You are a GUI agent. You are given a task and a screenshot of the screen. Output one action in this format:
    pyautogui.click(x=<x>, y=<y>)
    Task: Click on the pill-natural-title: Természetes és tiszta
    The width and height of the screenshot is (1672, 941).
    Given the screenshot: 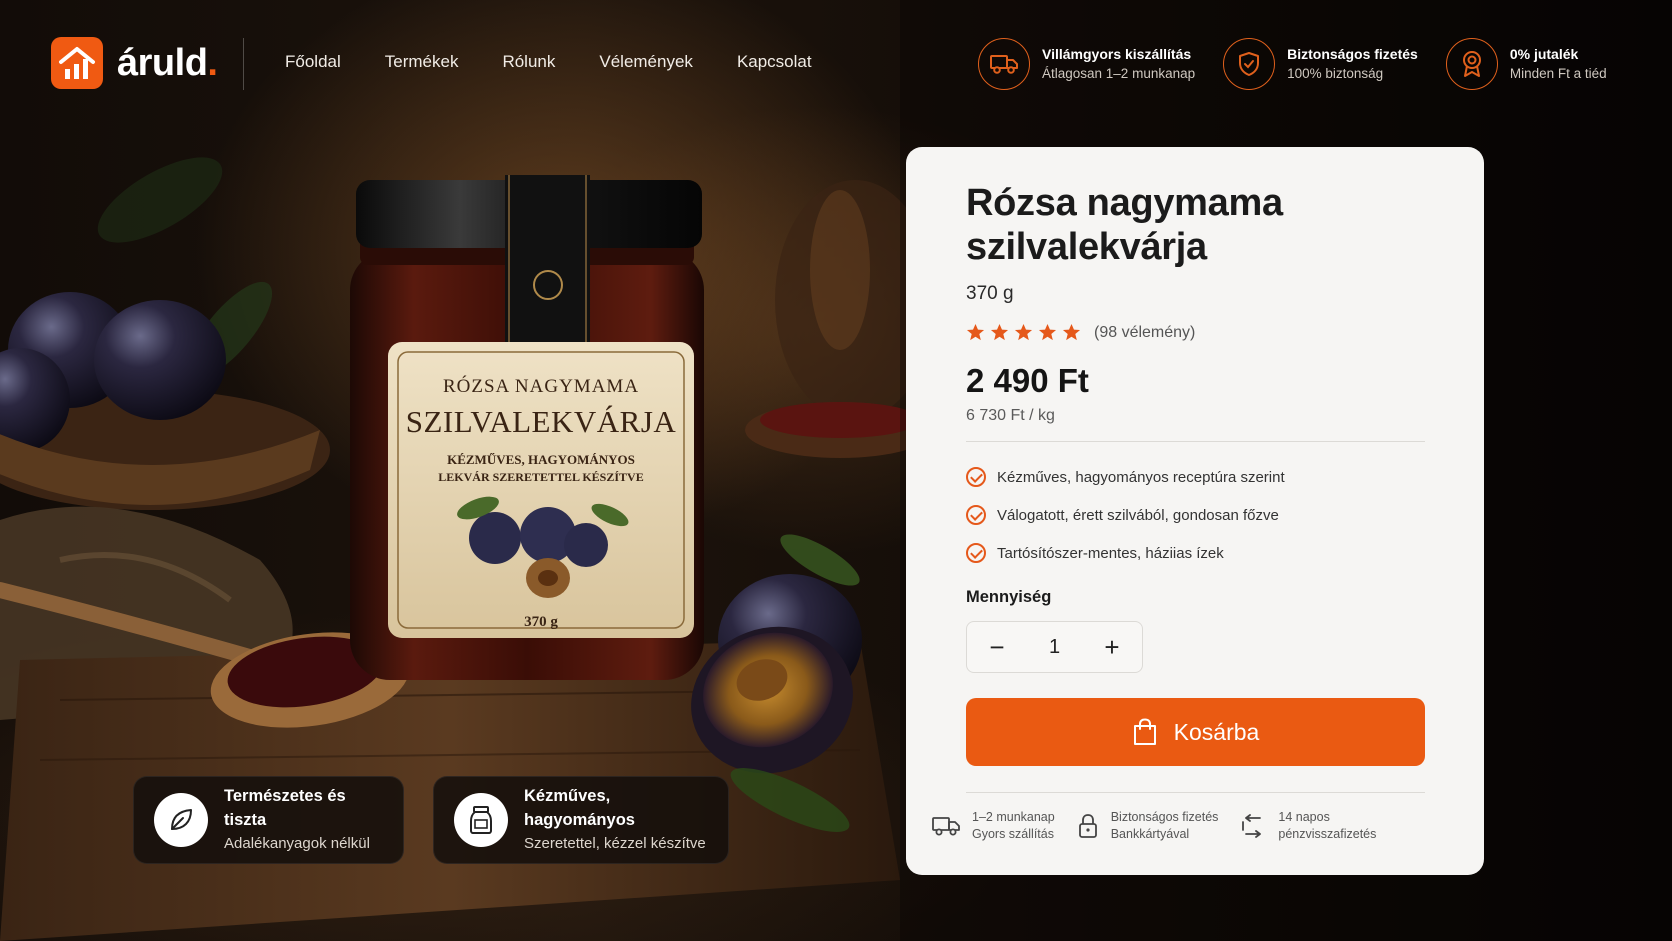 What is the action you would take?
    pyautogui.click(x=285, y=808)
    